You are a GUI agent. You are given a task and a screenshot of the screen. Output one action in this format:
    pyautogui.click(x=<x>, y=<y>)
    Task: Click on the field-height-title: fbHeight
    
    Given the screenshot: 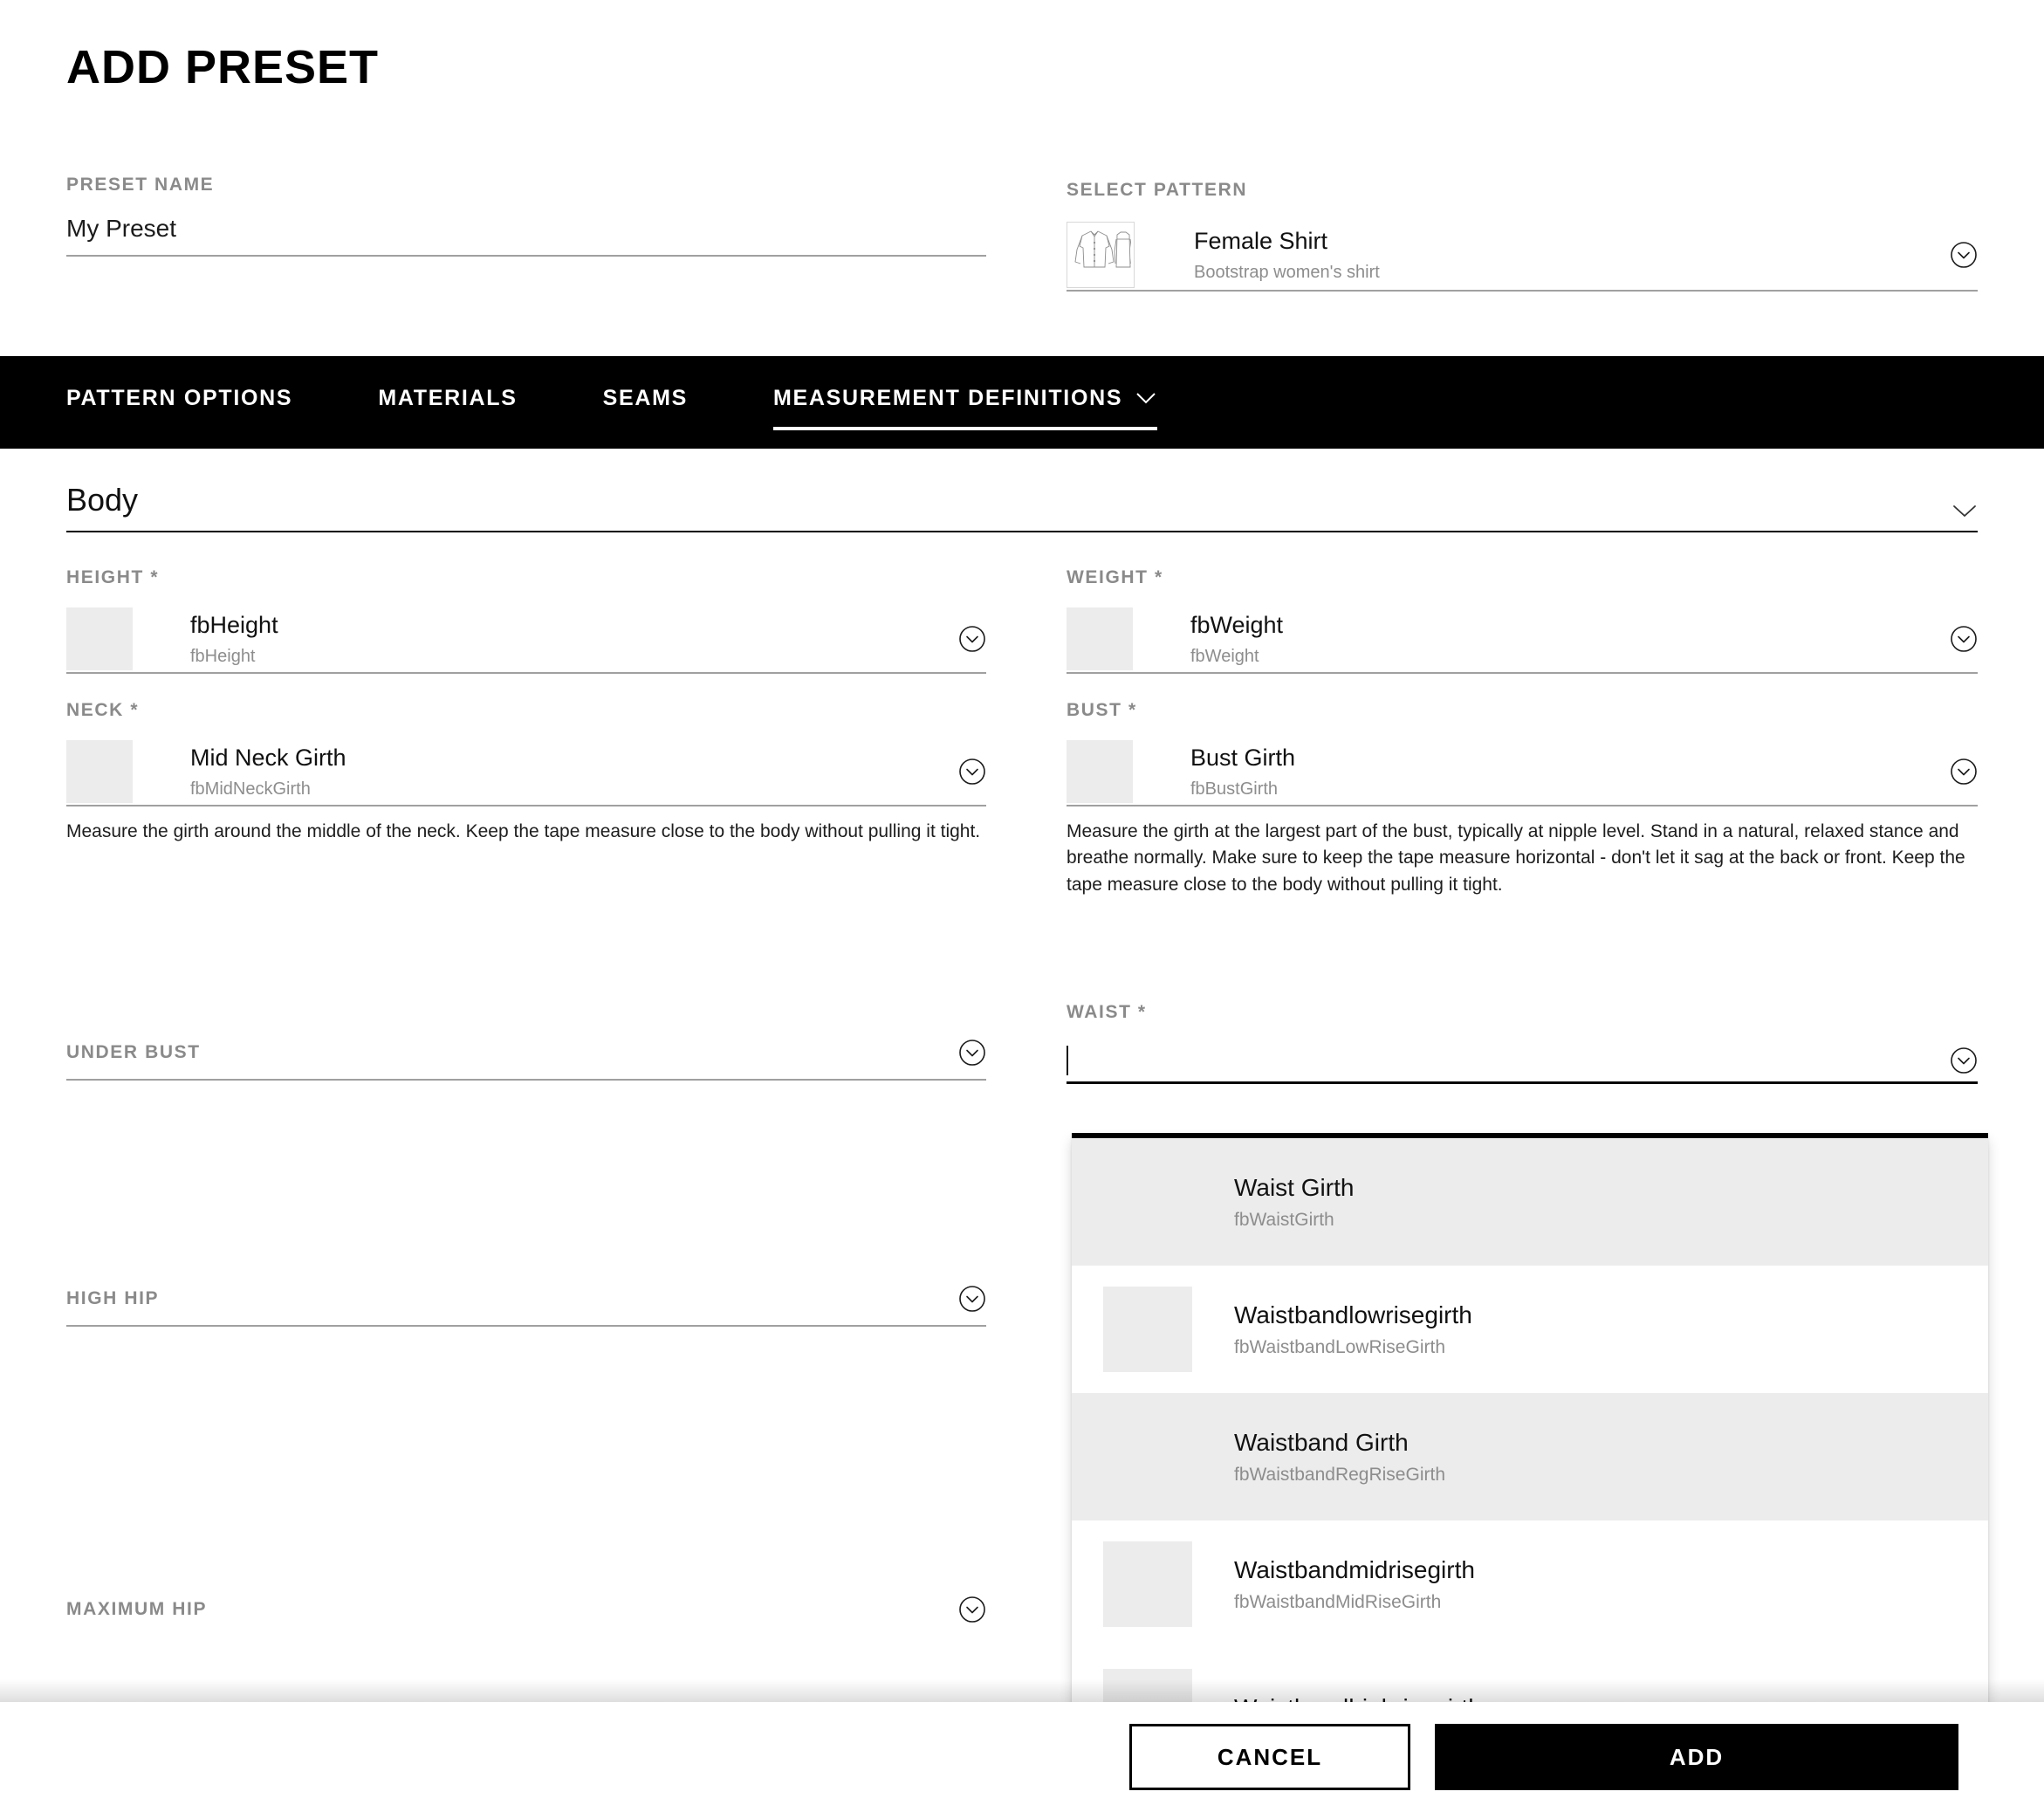 What is the action you would take?
    pyautogui.click(x=234, y=624)
    